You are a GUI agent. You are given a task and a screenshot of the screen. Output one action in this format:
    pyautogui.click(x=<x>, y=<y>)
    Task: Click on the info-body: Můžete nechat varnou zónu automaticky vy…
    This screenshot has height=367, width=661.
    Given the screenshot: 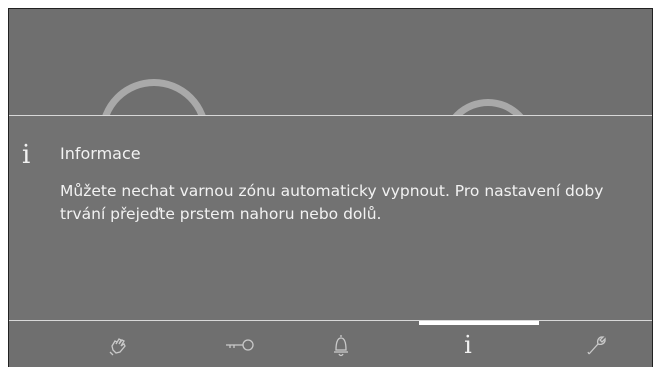 What is the action you would take?
    pyautogui.click(x=332, y=202)
    